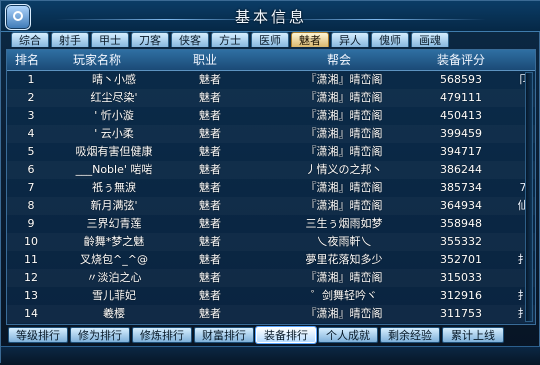 The height and width of the screenshot is (365, 540). What do you see at coordinates (271, 98) in the screenshot?
I see `table-row: 2 红尘尽染' 魅者 『潇湘』晴峦阁 479111` at bounding box center [271, 98].